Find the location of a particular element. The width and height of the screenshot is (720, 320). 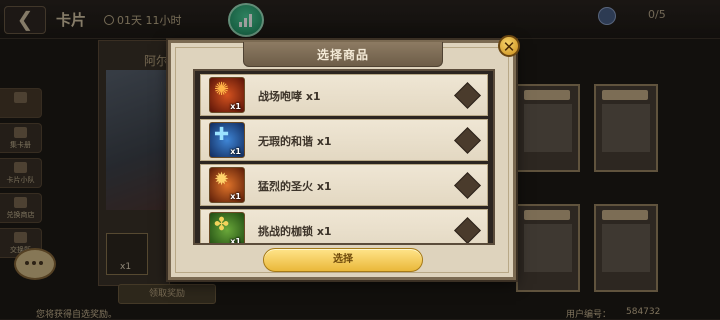

shackle-badge-icon: ✤ x1 is located at coordinates (227, 227).